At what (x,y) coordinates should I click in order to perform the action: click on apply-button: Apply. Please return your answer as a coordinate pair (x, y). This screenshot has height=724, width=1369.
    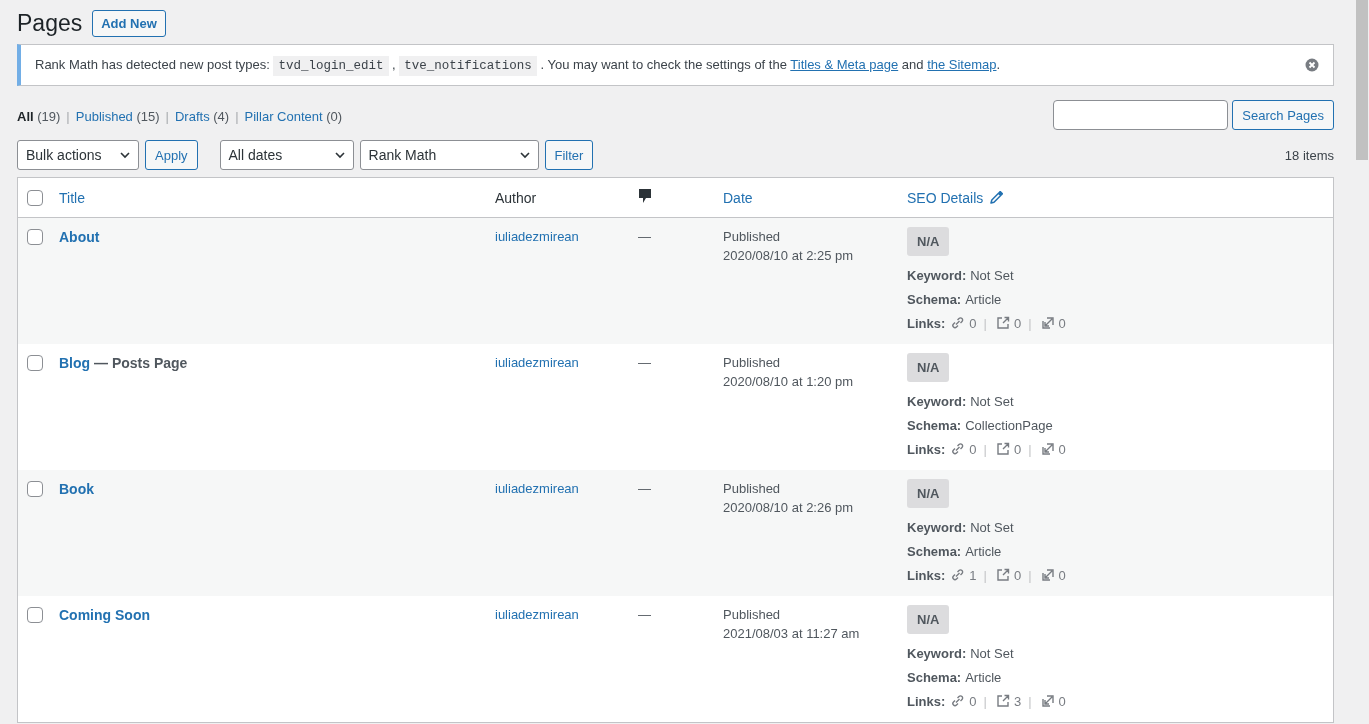
    Looking at the image, I should click on (171, 155).